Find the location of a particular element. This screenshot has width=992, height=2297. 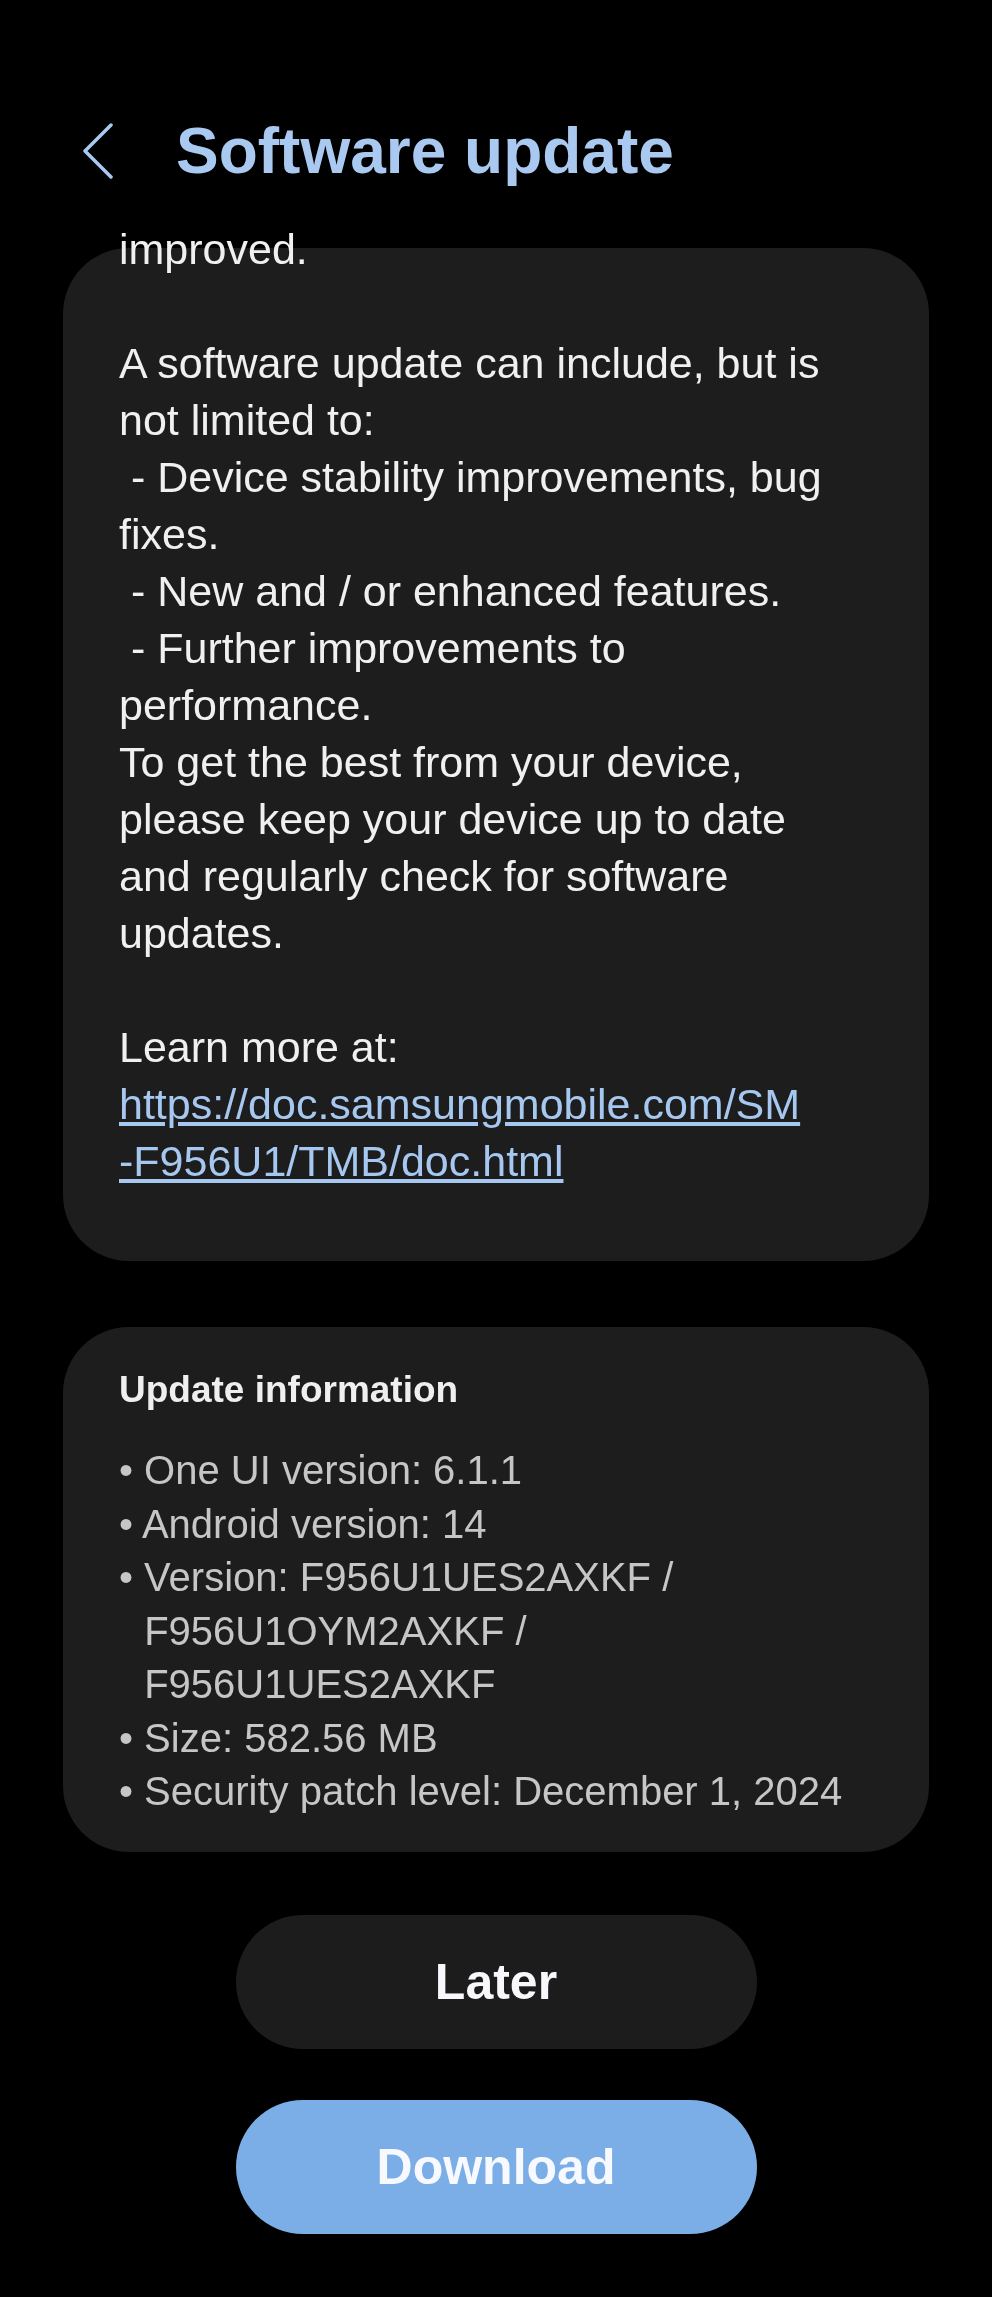

body-text: - Further improvements to performance. is located at coordinates (373, 677).